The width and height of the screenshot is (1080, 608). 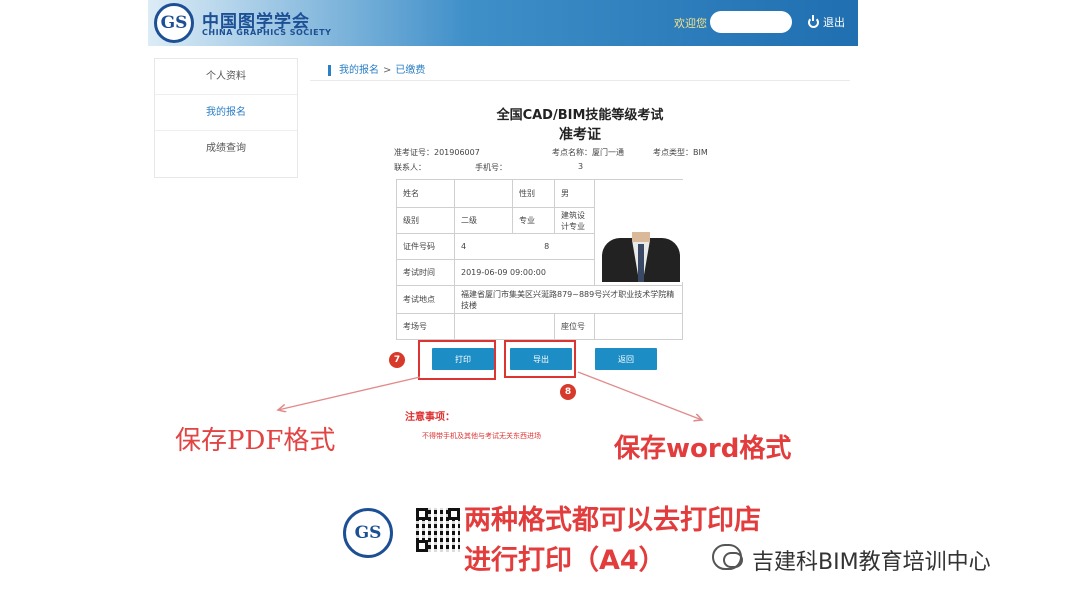 I want to click on wechat-icon, so click(x=727, y=557).